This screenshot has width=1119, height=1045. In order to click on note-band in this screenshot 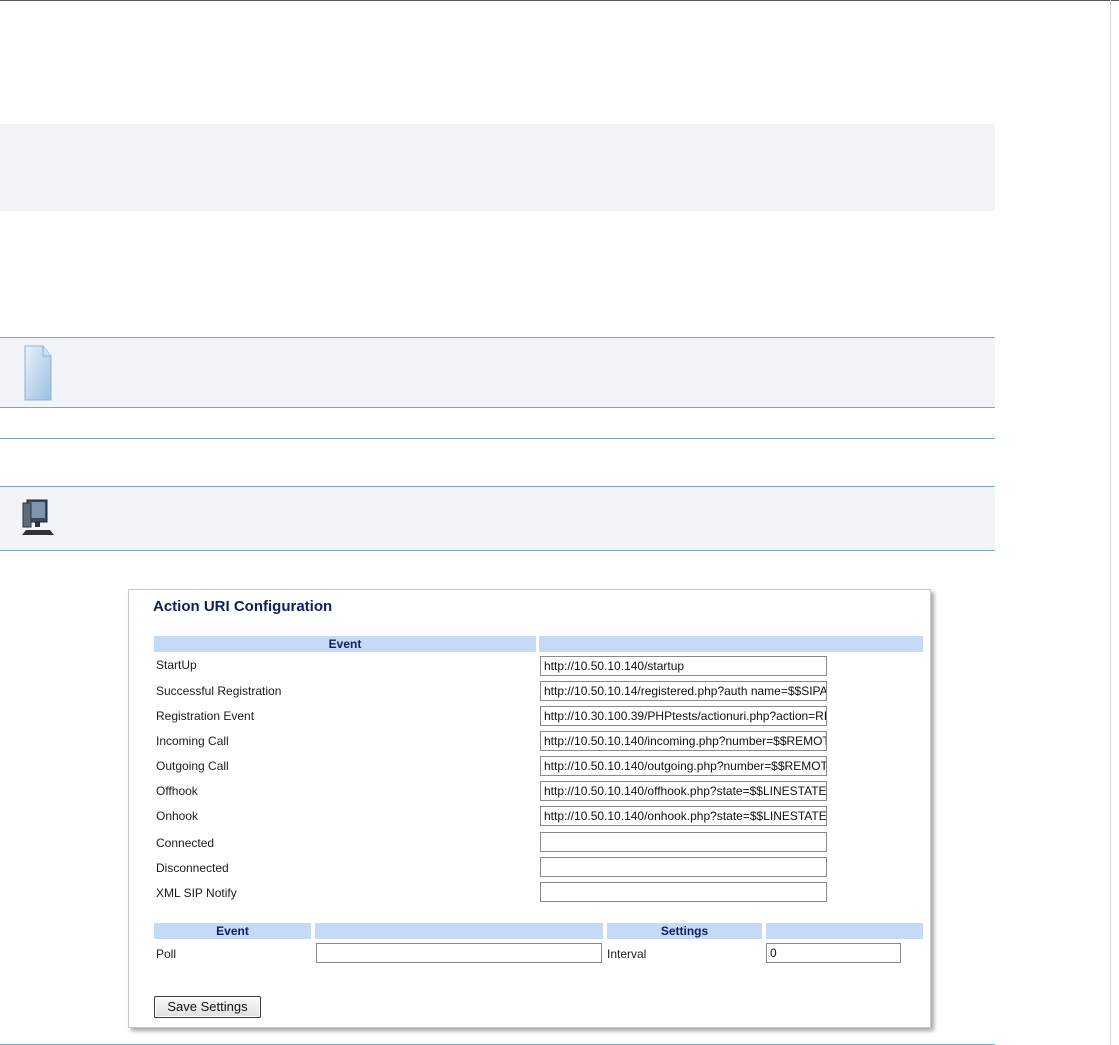, I will do `click(497, 372)`.